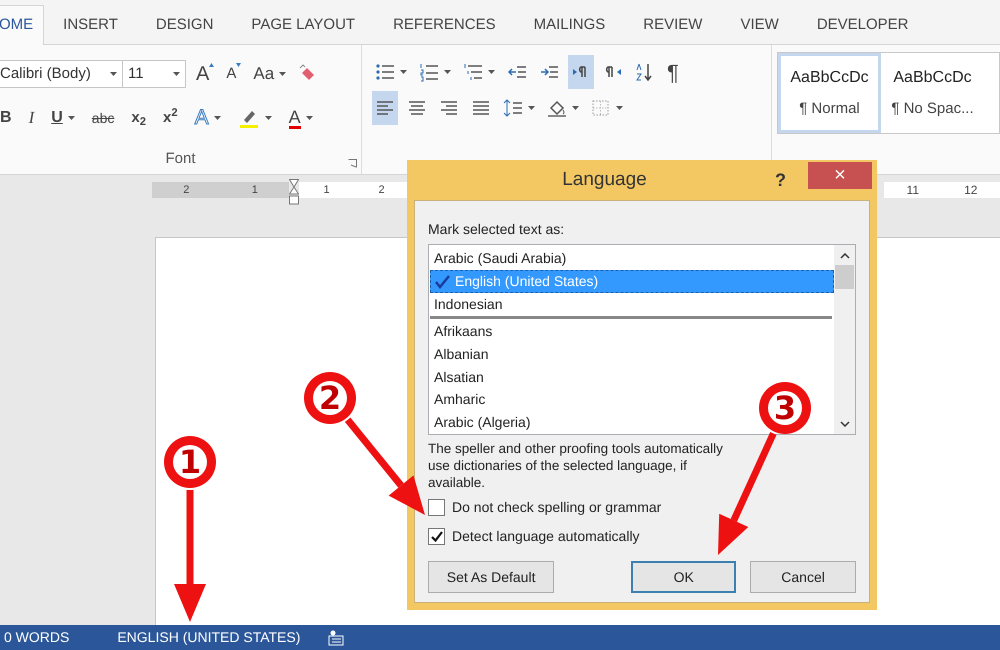  I want to click on language-option: Albanian, so click(463, 354).